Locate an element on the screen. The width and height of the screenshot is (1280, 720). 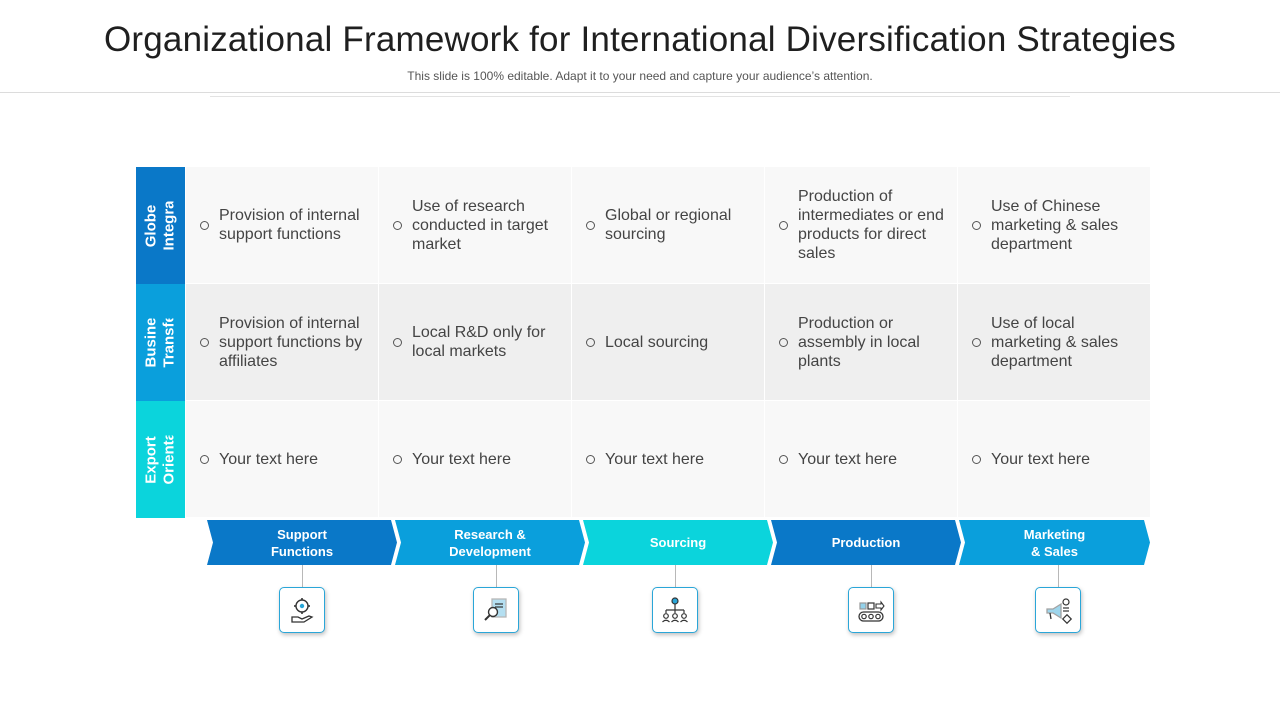
stage-arrow-marketing-sales: Marketing & Sales is located at coordinates (1054, 542).